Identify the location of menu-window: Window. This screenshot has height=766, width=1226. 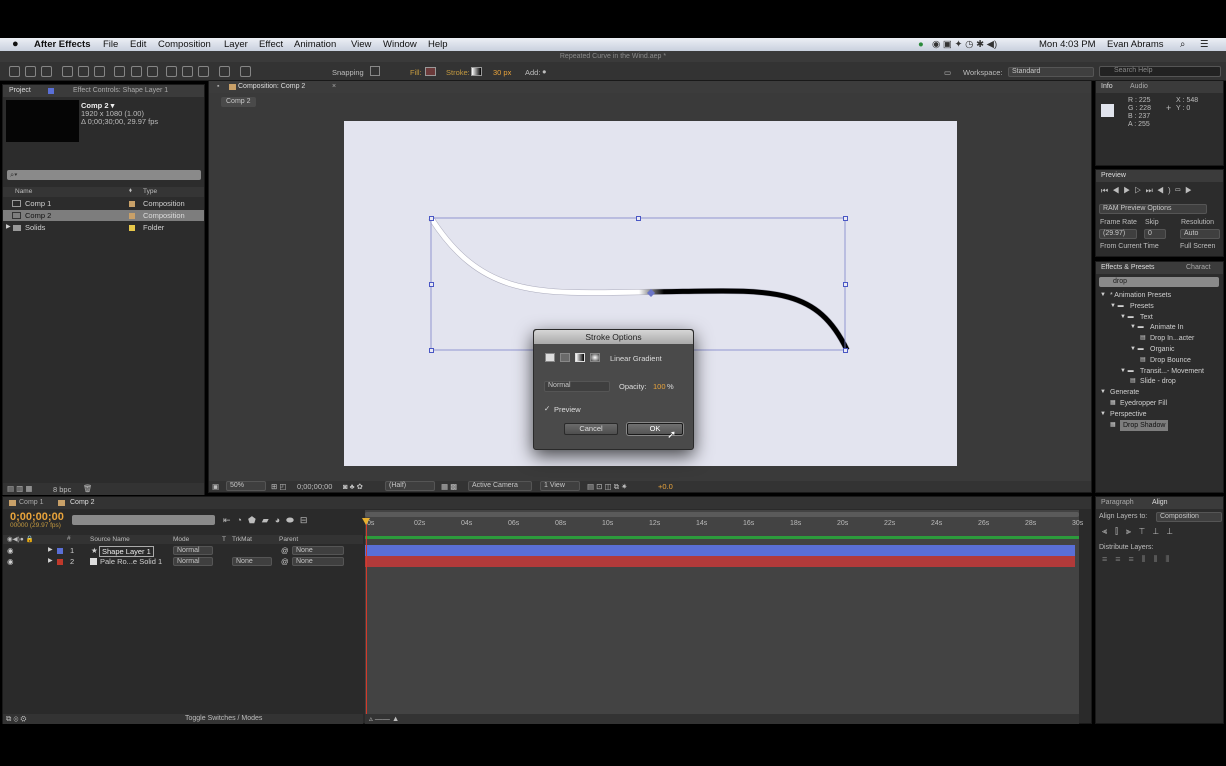
(400, 44).